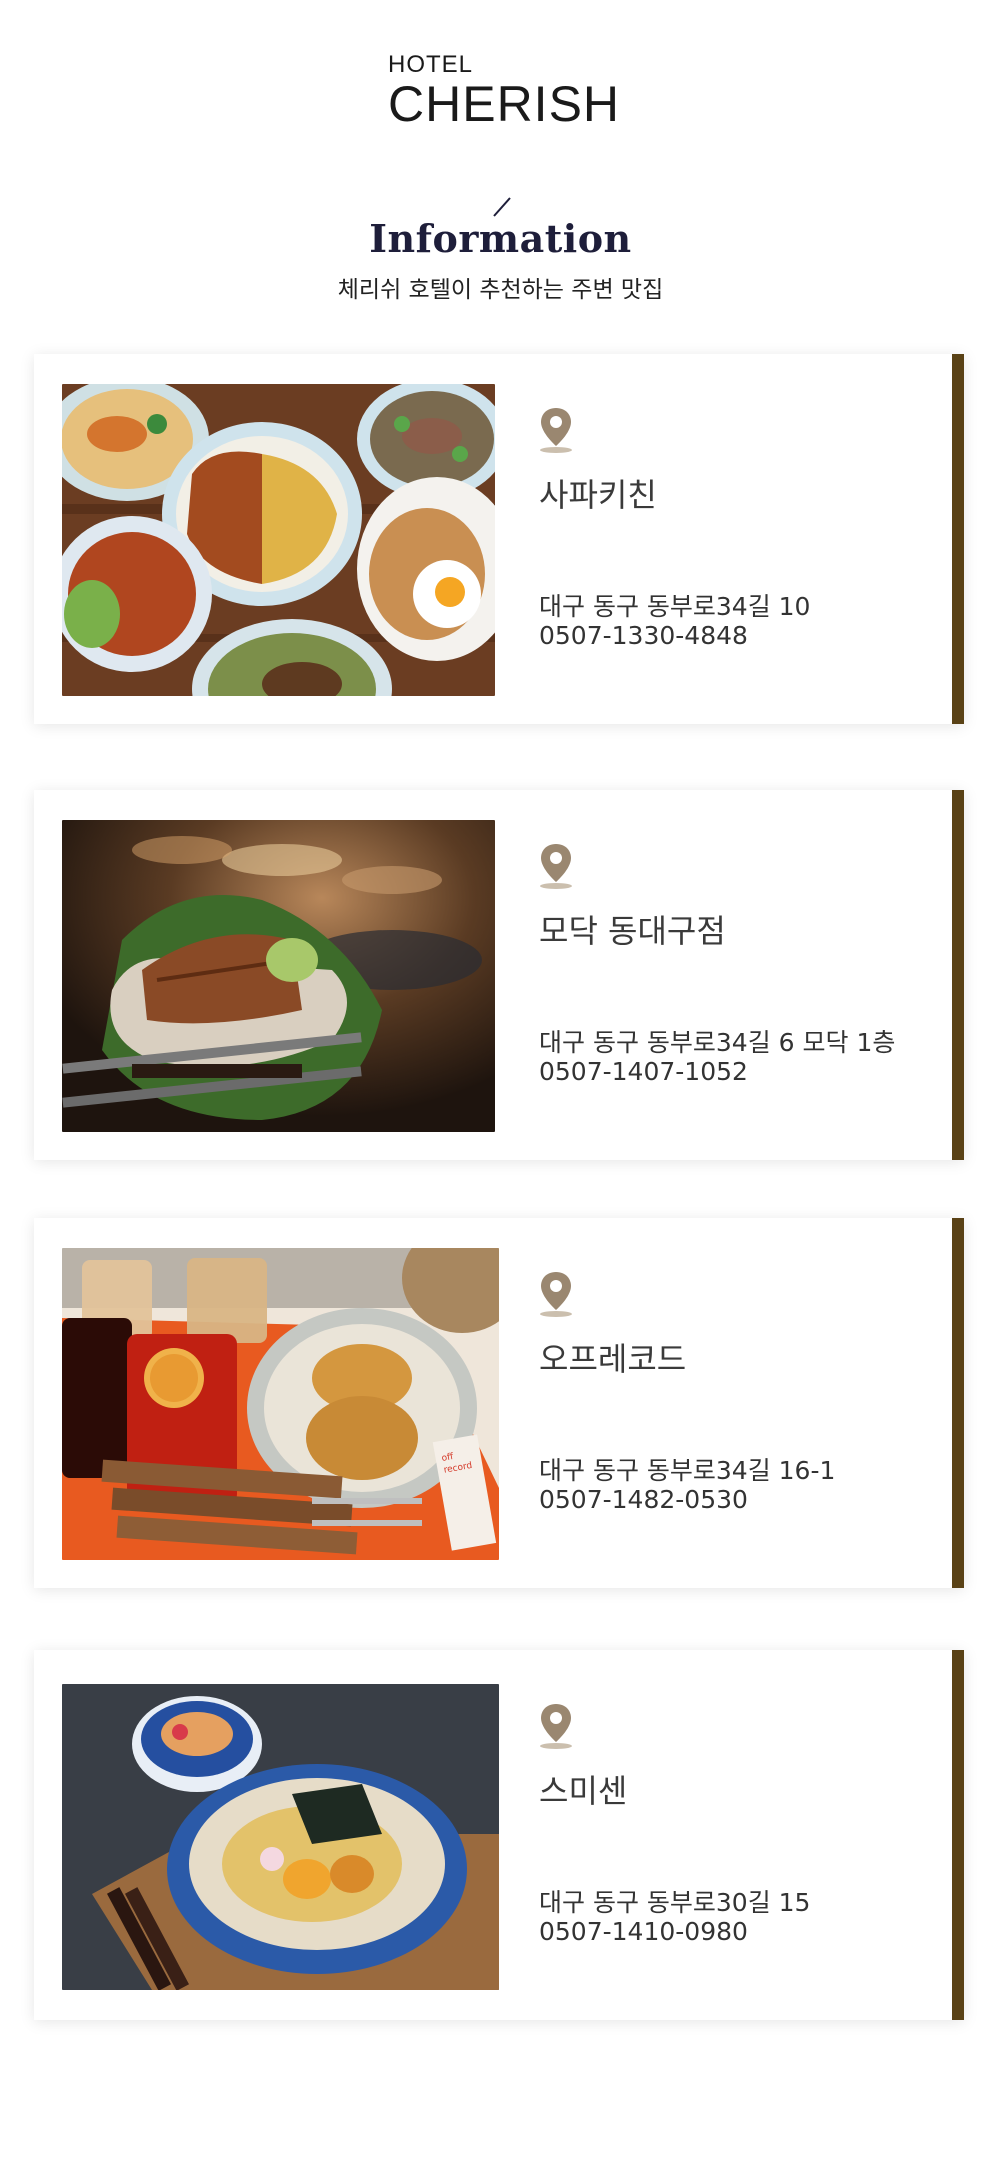  Describe the element at coordinates (632, 931) in the screenshot. I see `restaurant-name: 모닥 동대구점` at that location.